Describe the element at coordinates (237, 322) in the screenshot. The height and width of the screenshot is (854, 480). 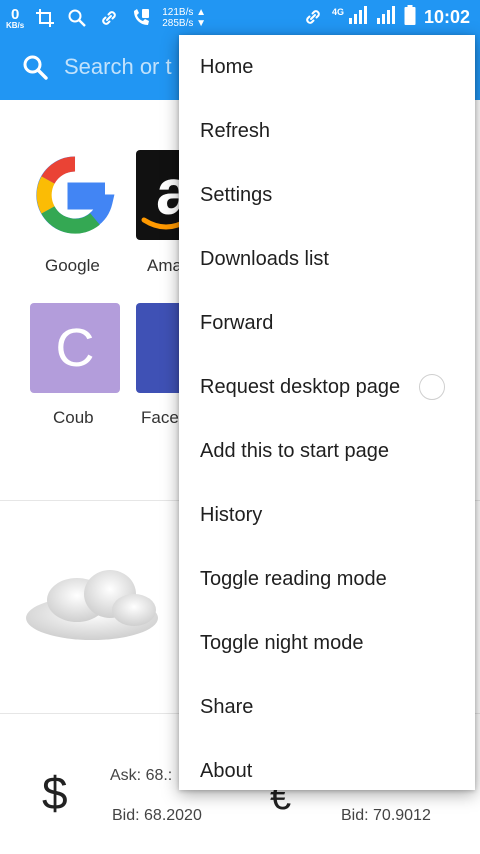
I see `menu-item-label: Forward` at that location.